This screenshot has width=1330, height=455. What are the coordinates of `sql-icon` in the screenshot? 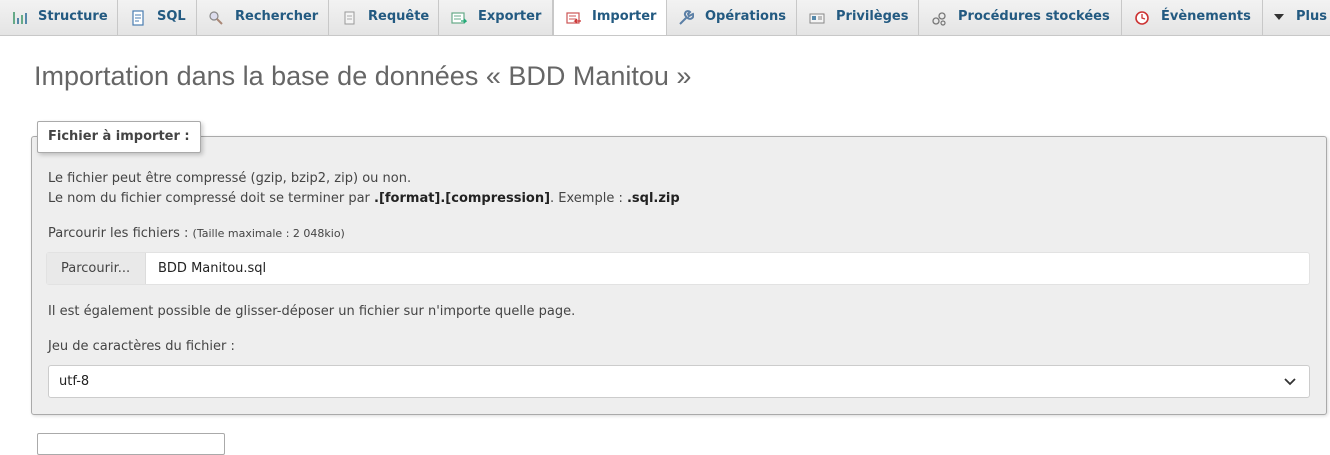 It's located at (138, 18).